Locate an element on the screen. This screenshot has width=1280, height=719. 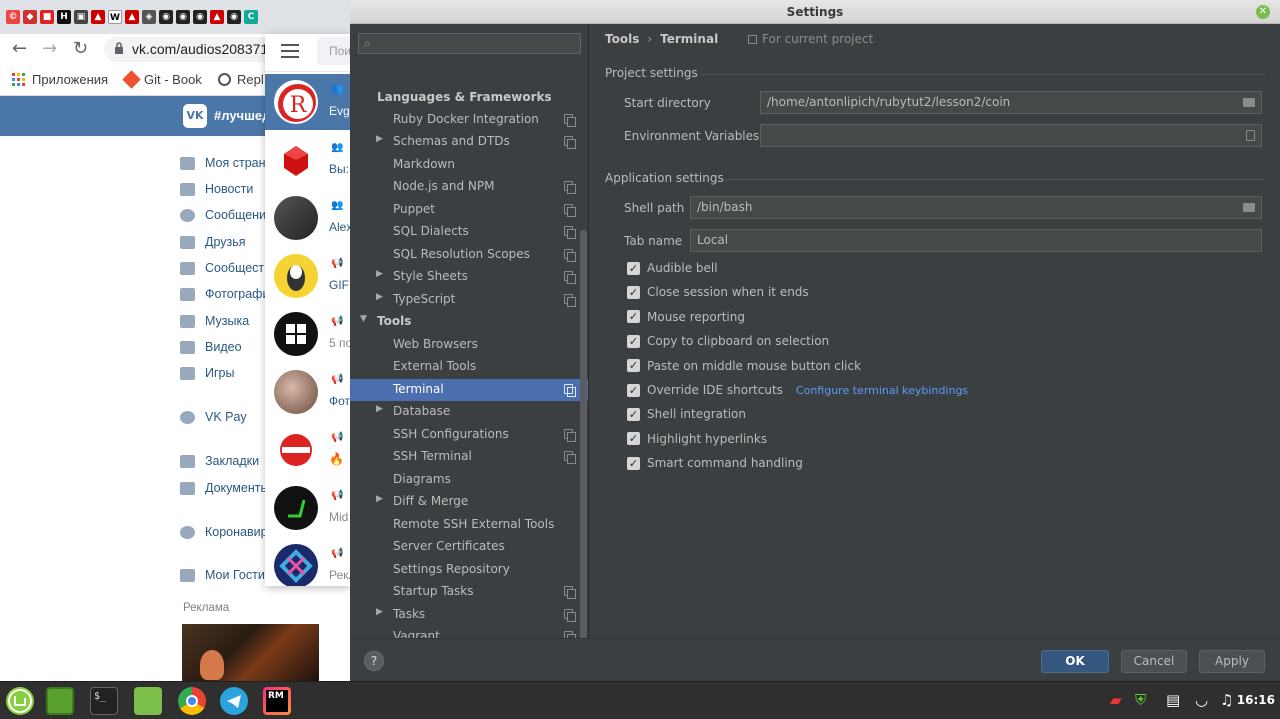
tree-item-ssh-configurations: SSH Configurations is located at coordinates (469, 435).